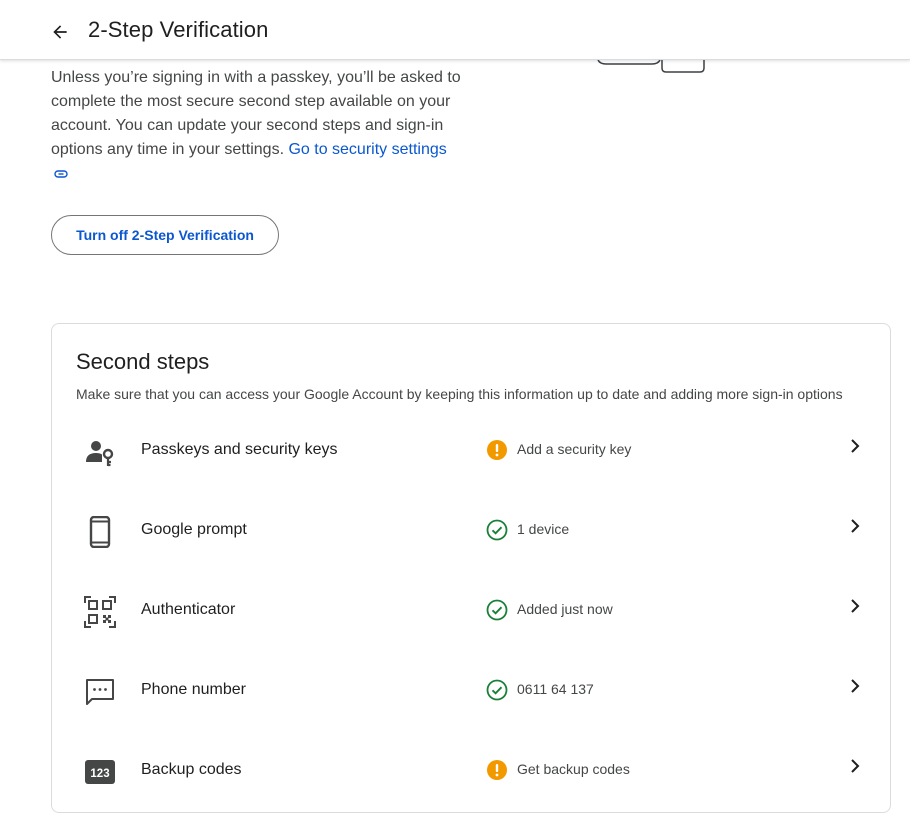  I want to click on sms-icon, so click(100, 692).